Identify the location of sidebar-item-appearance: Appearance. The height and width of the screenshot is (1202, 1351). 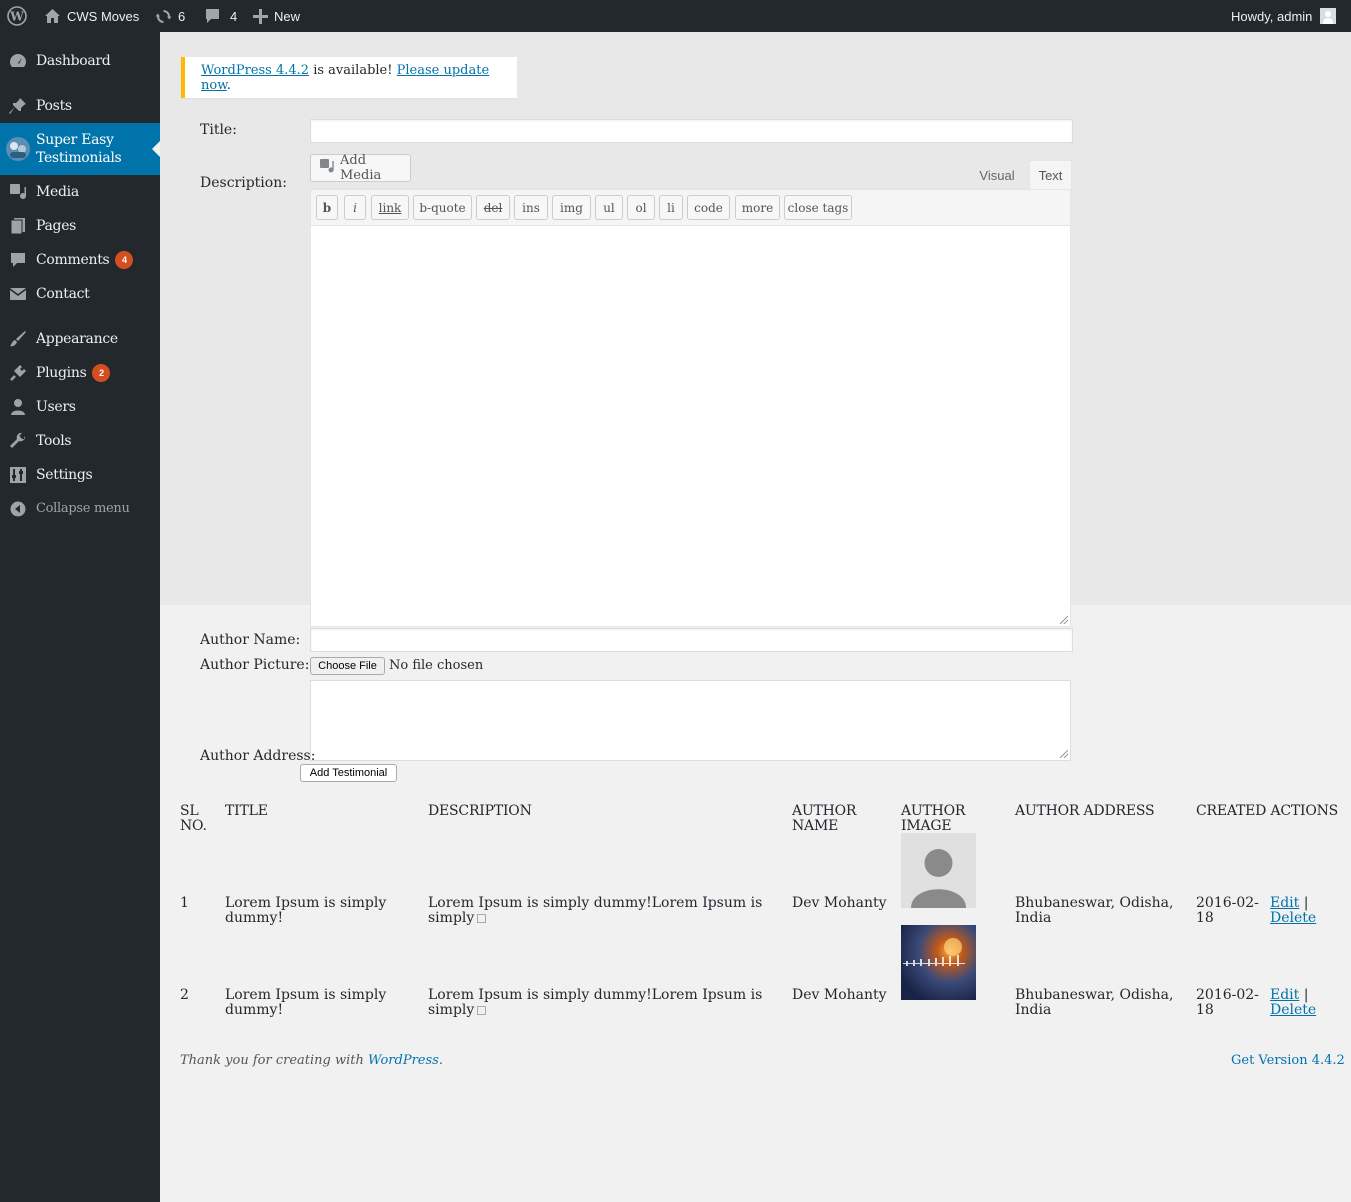
(80, 339).